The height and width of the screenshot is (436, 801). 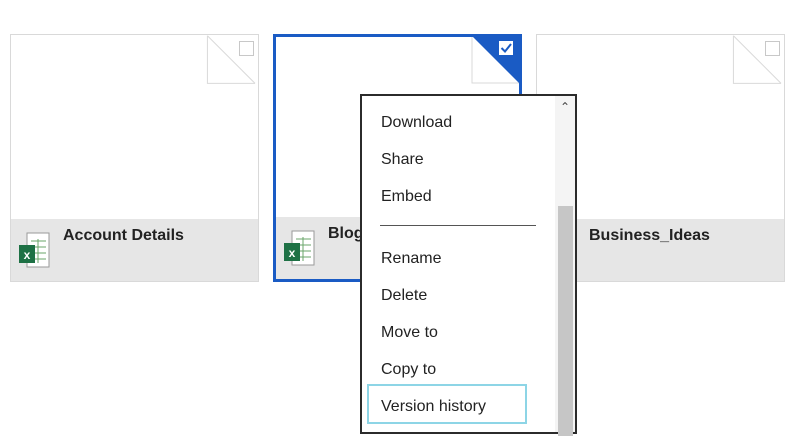 I want to click on selected-checkmark-icon, so click(x=496, y=60).